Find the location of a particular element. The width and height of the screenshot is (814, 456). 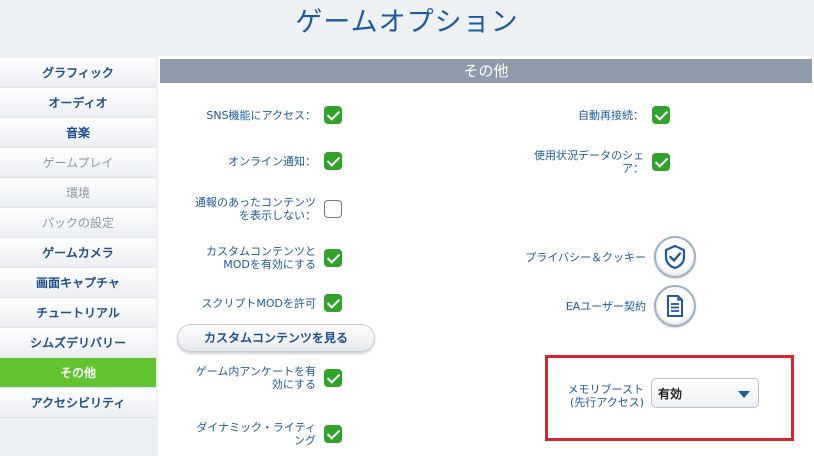

option-label: ゲーム内アンケートを有 効にする is located at coordinates (255, 378).